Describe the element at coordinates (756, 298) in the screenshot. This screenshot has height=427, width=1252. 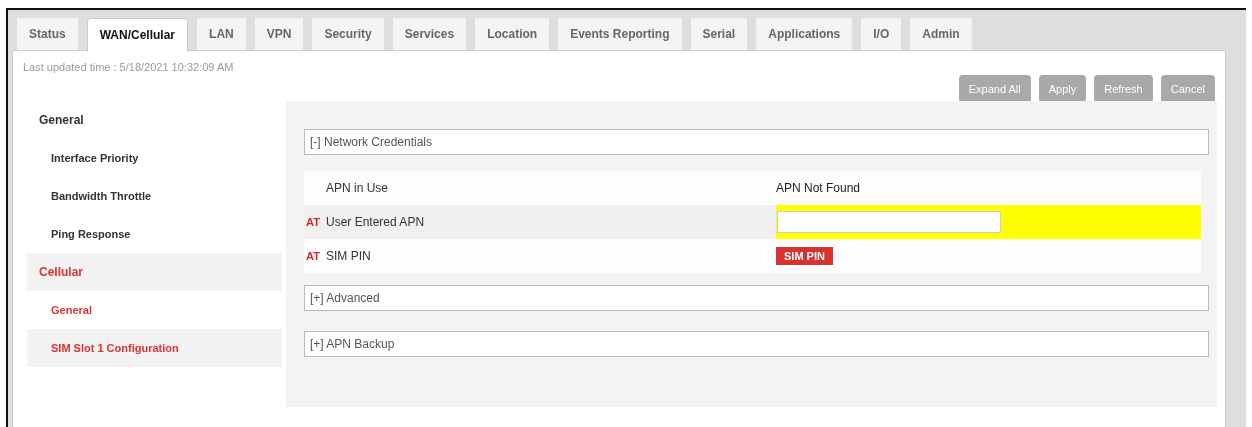
I see `section-header: [+] Advanced` at that location.